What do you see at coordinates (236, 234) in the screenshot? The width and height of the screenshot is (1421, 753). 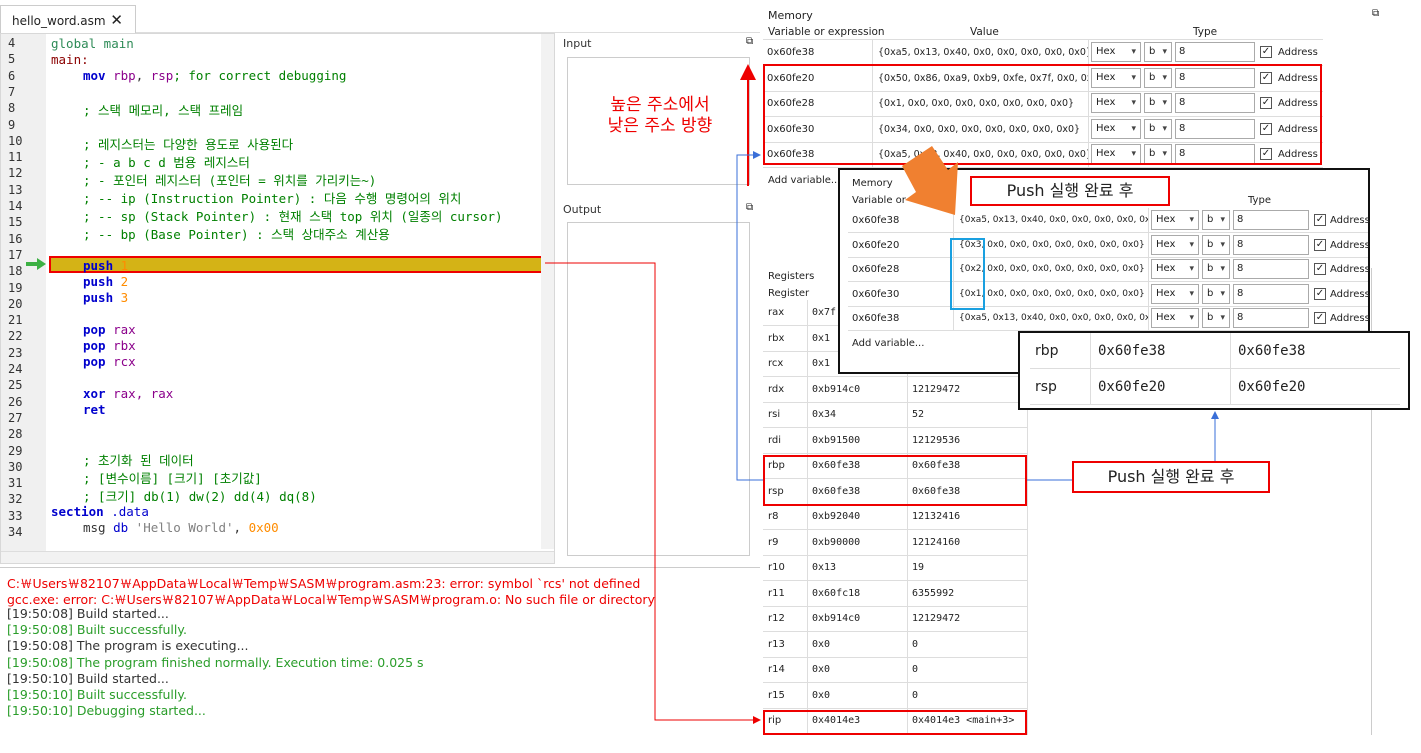 I see `code-line: ; -- bp (Base Pointer) : 스택 상대주소 계산용` at bounding box center [236, 234].